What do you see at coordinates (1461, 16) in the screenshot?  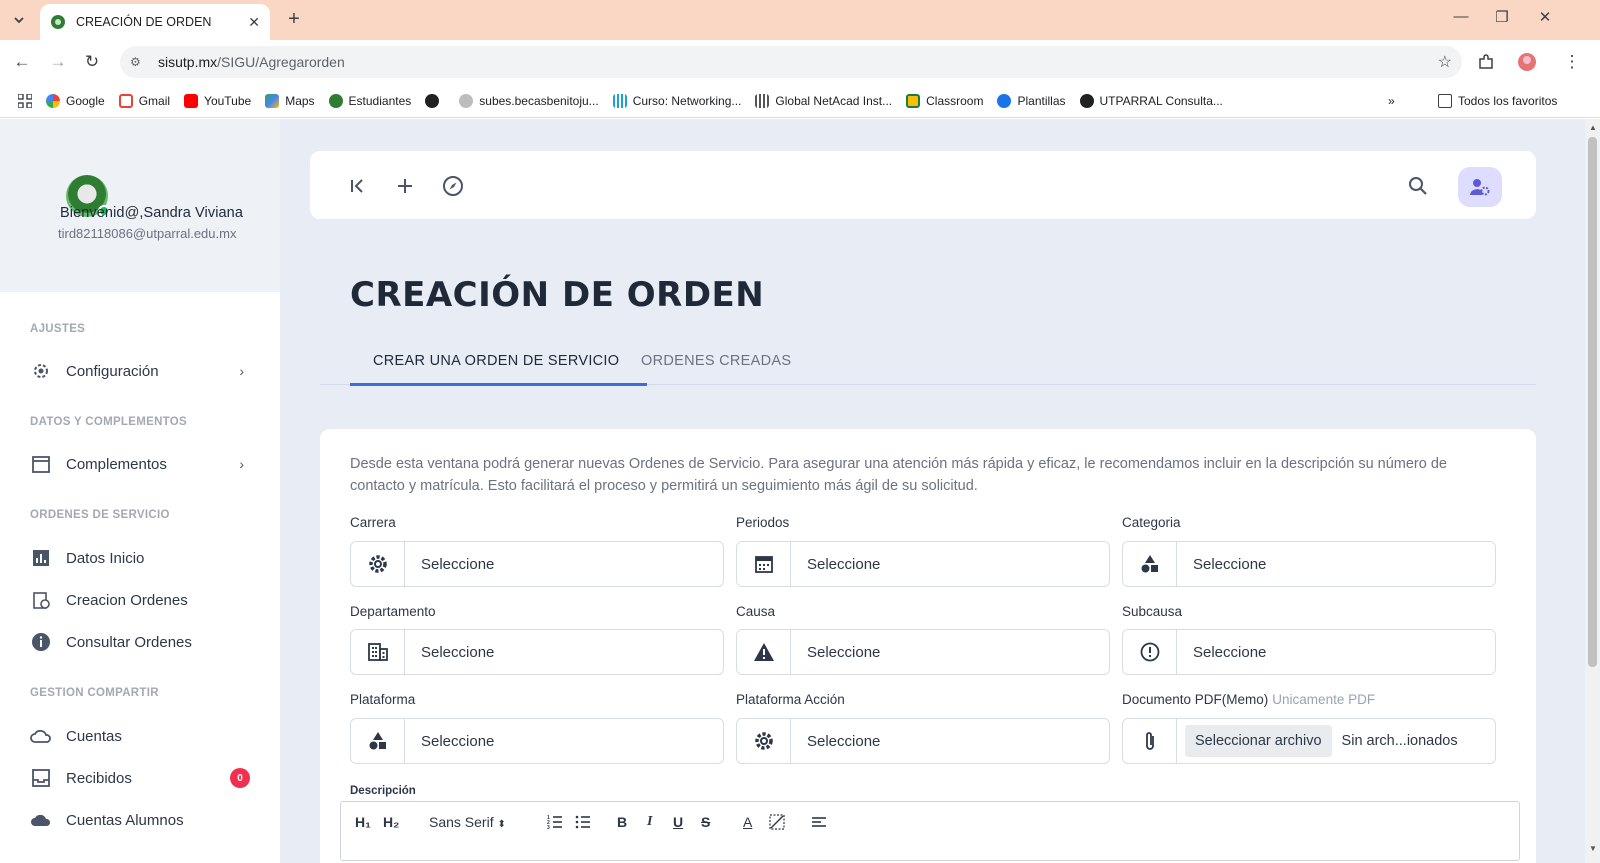 I see `minimize-button: —` at bounding box center [1461, 16].